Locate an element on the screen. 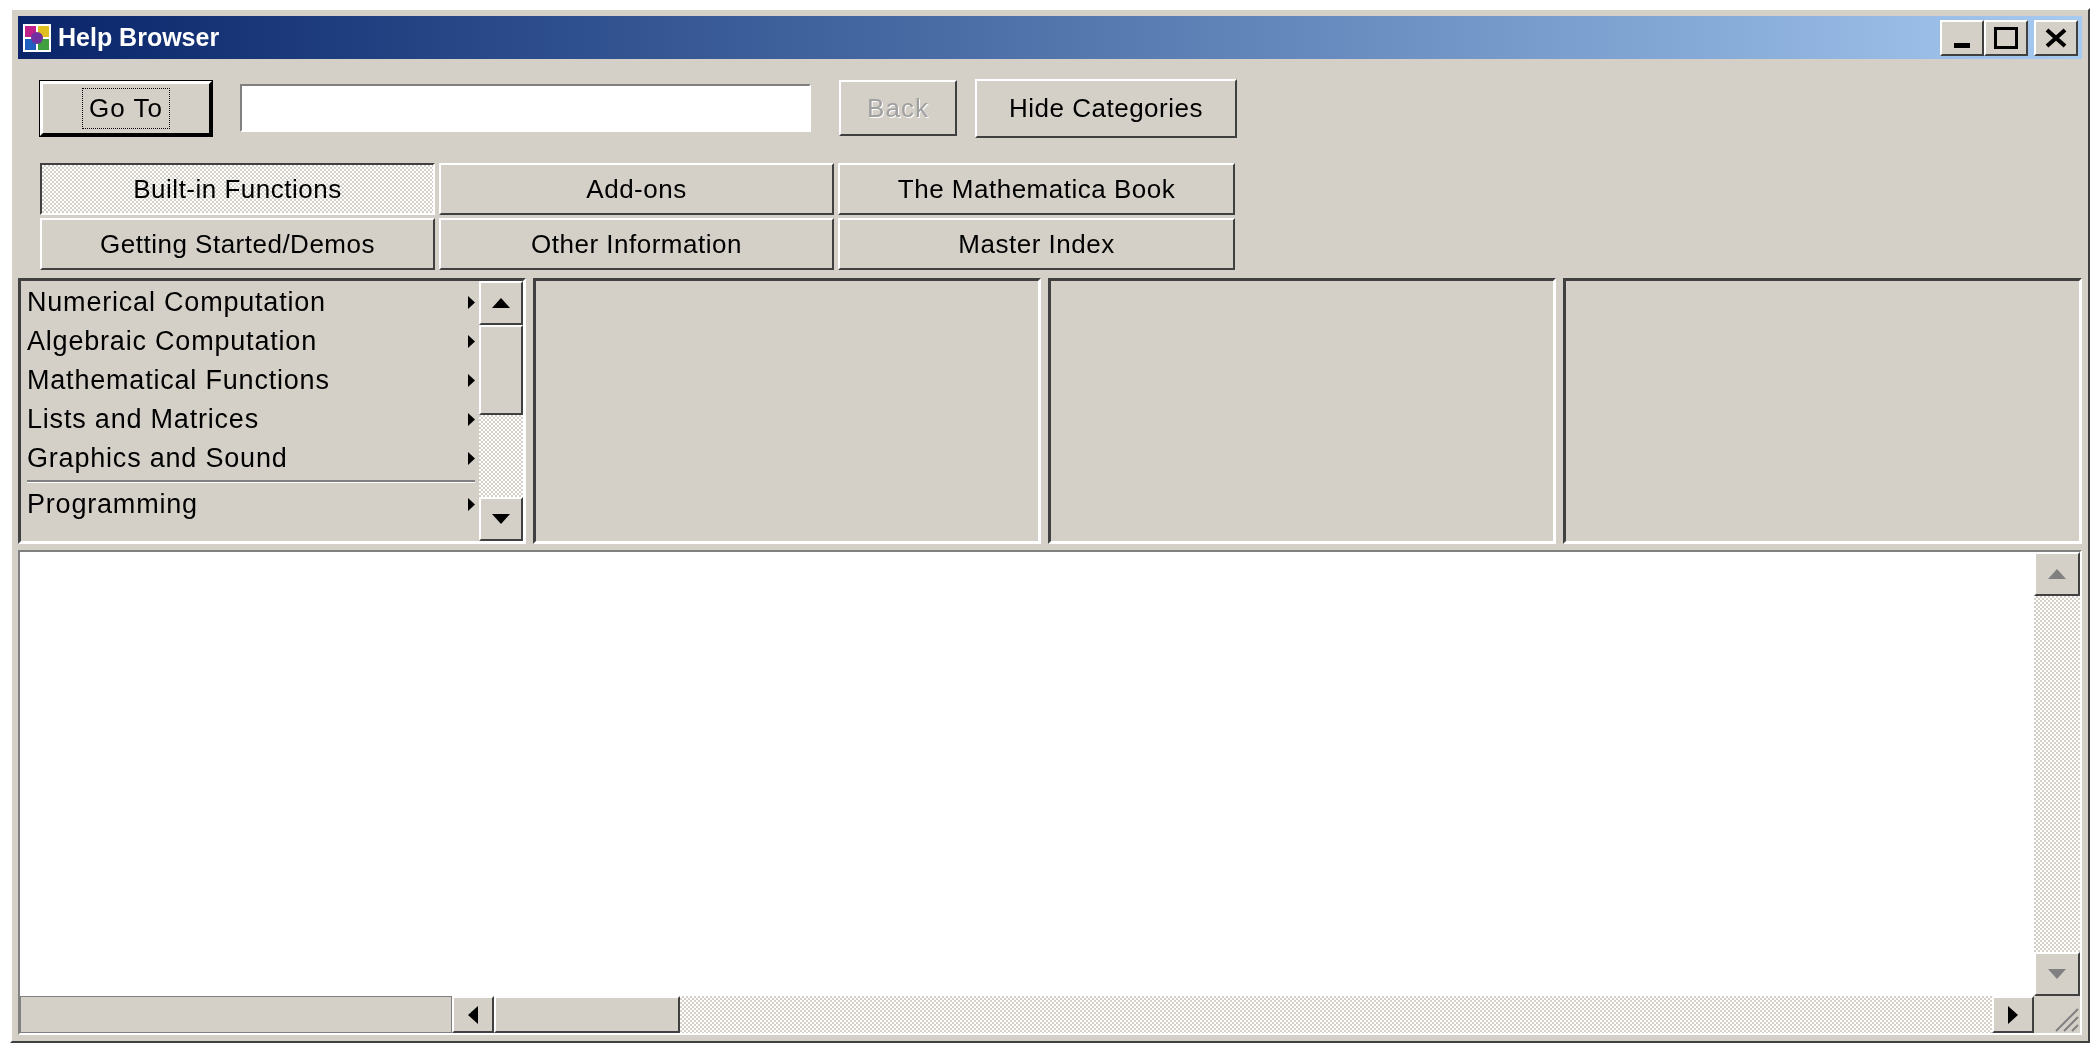 The image size is (2099, 1048). category-tab: Add-ons is located at coordinates (636, 189).